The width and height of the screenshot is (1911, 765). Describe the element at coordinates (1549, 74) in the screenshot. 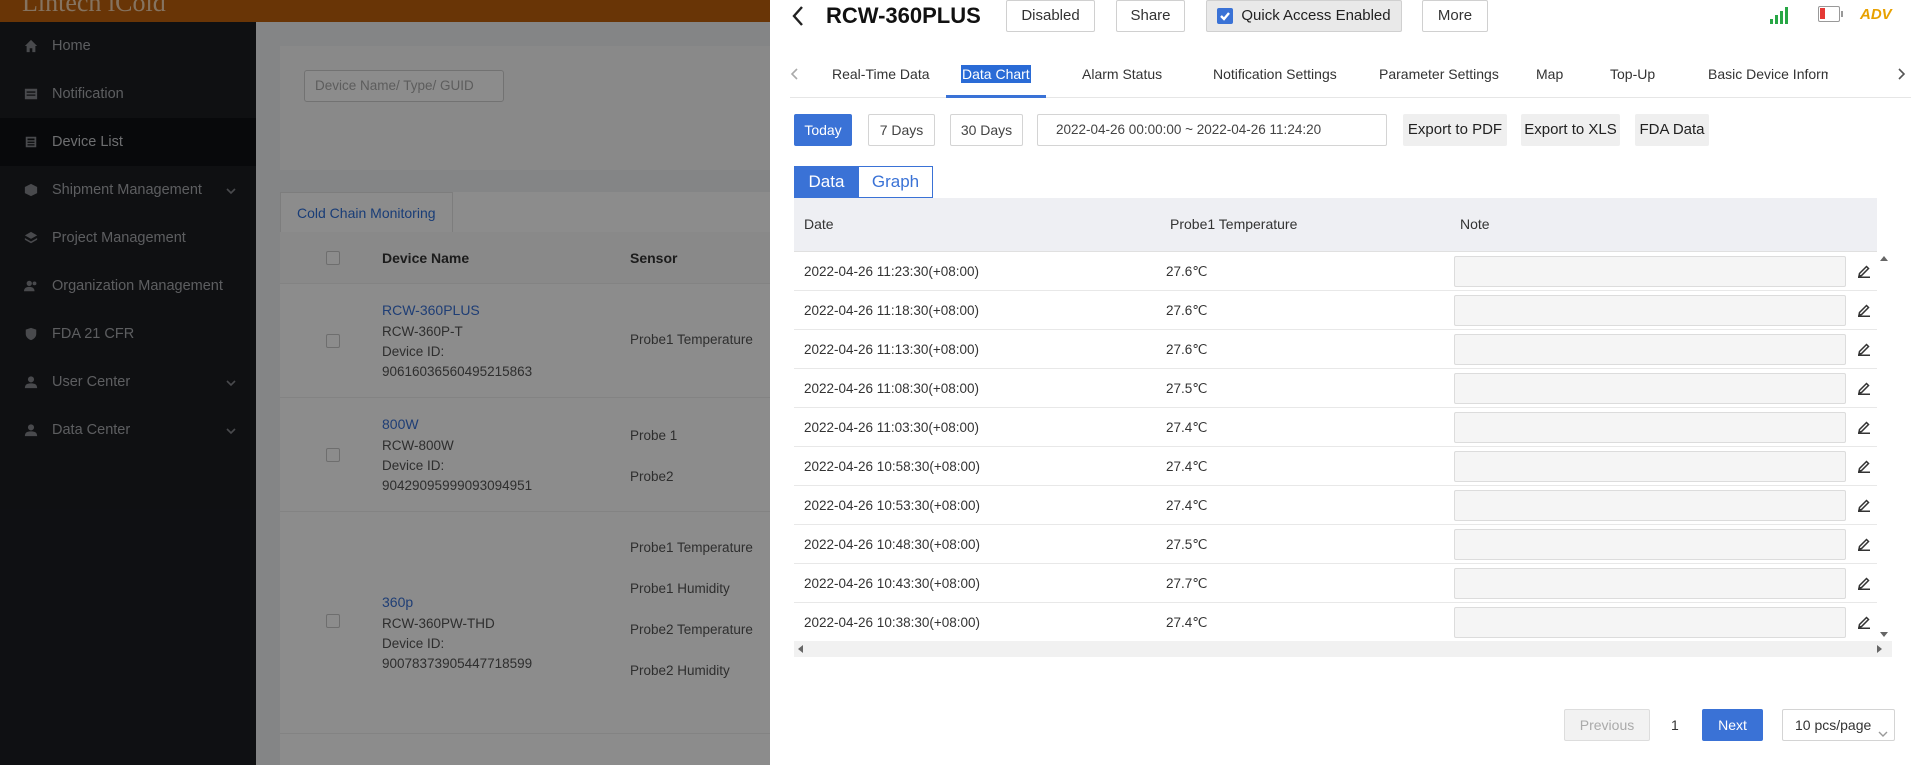

I see `tab-map: Map` at that location.